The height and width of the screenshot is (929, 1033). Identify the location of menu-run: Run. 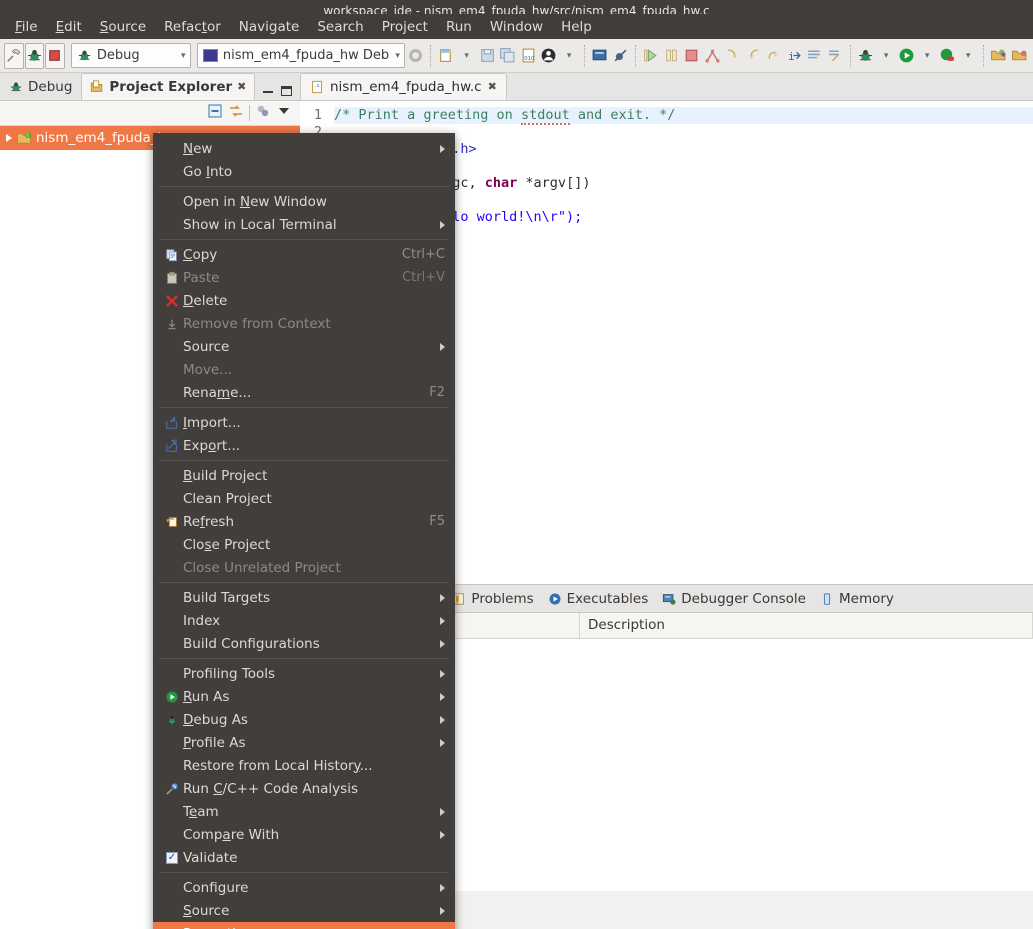
(459, 27).